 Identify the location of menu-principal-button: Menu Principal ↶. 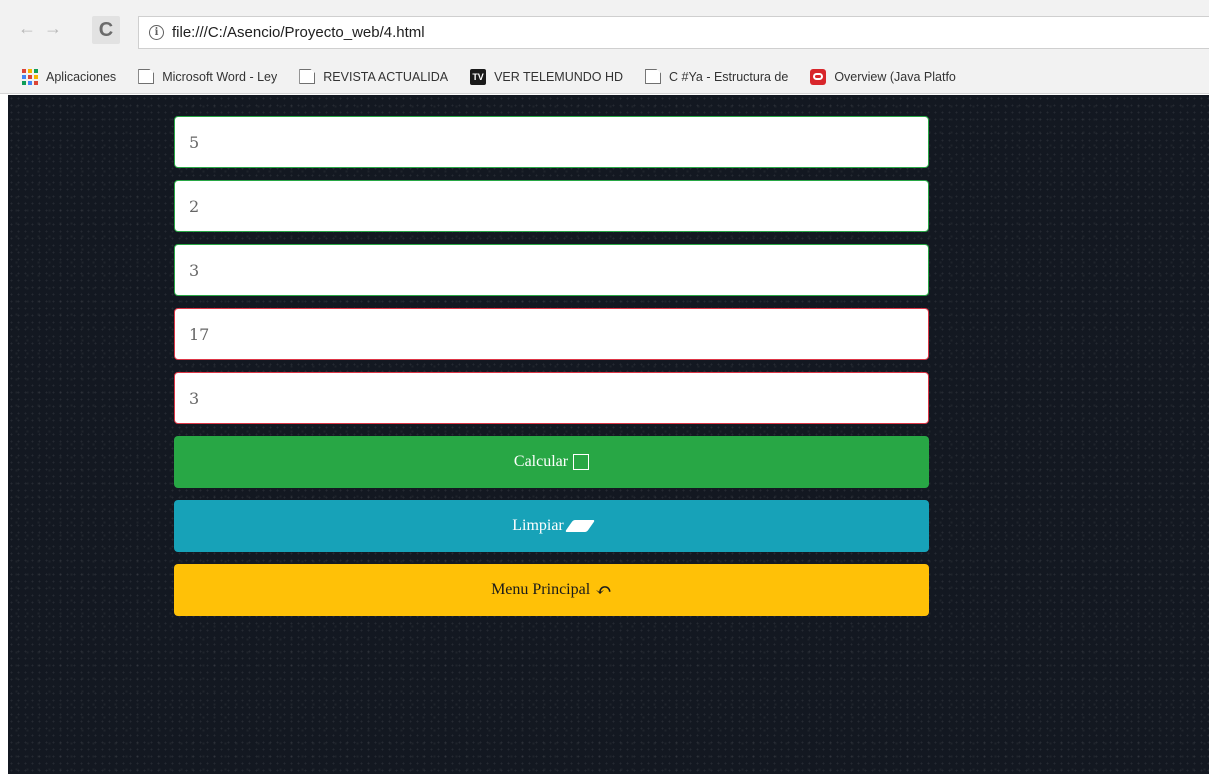
(551, 590).